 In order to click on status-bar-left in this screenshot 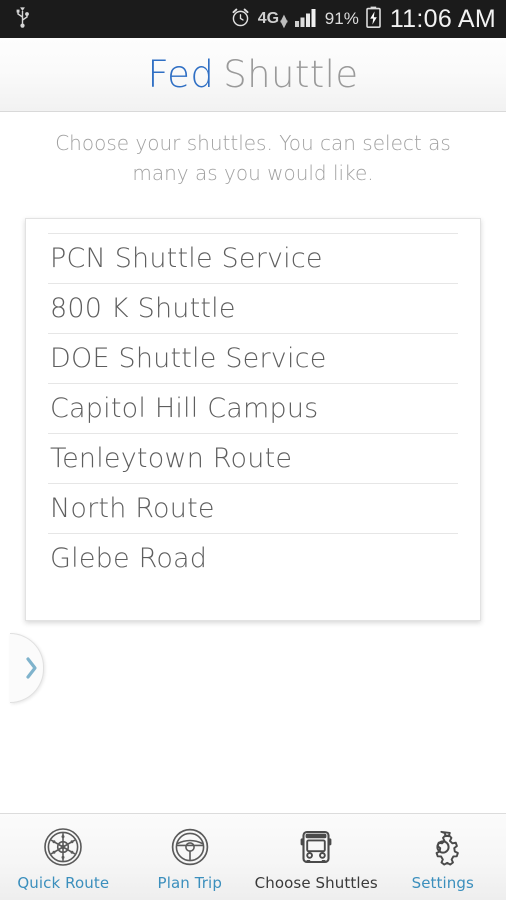, I will do `click(22, 19)`.